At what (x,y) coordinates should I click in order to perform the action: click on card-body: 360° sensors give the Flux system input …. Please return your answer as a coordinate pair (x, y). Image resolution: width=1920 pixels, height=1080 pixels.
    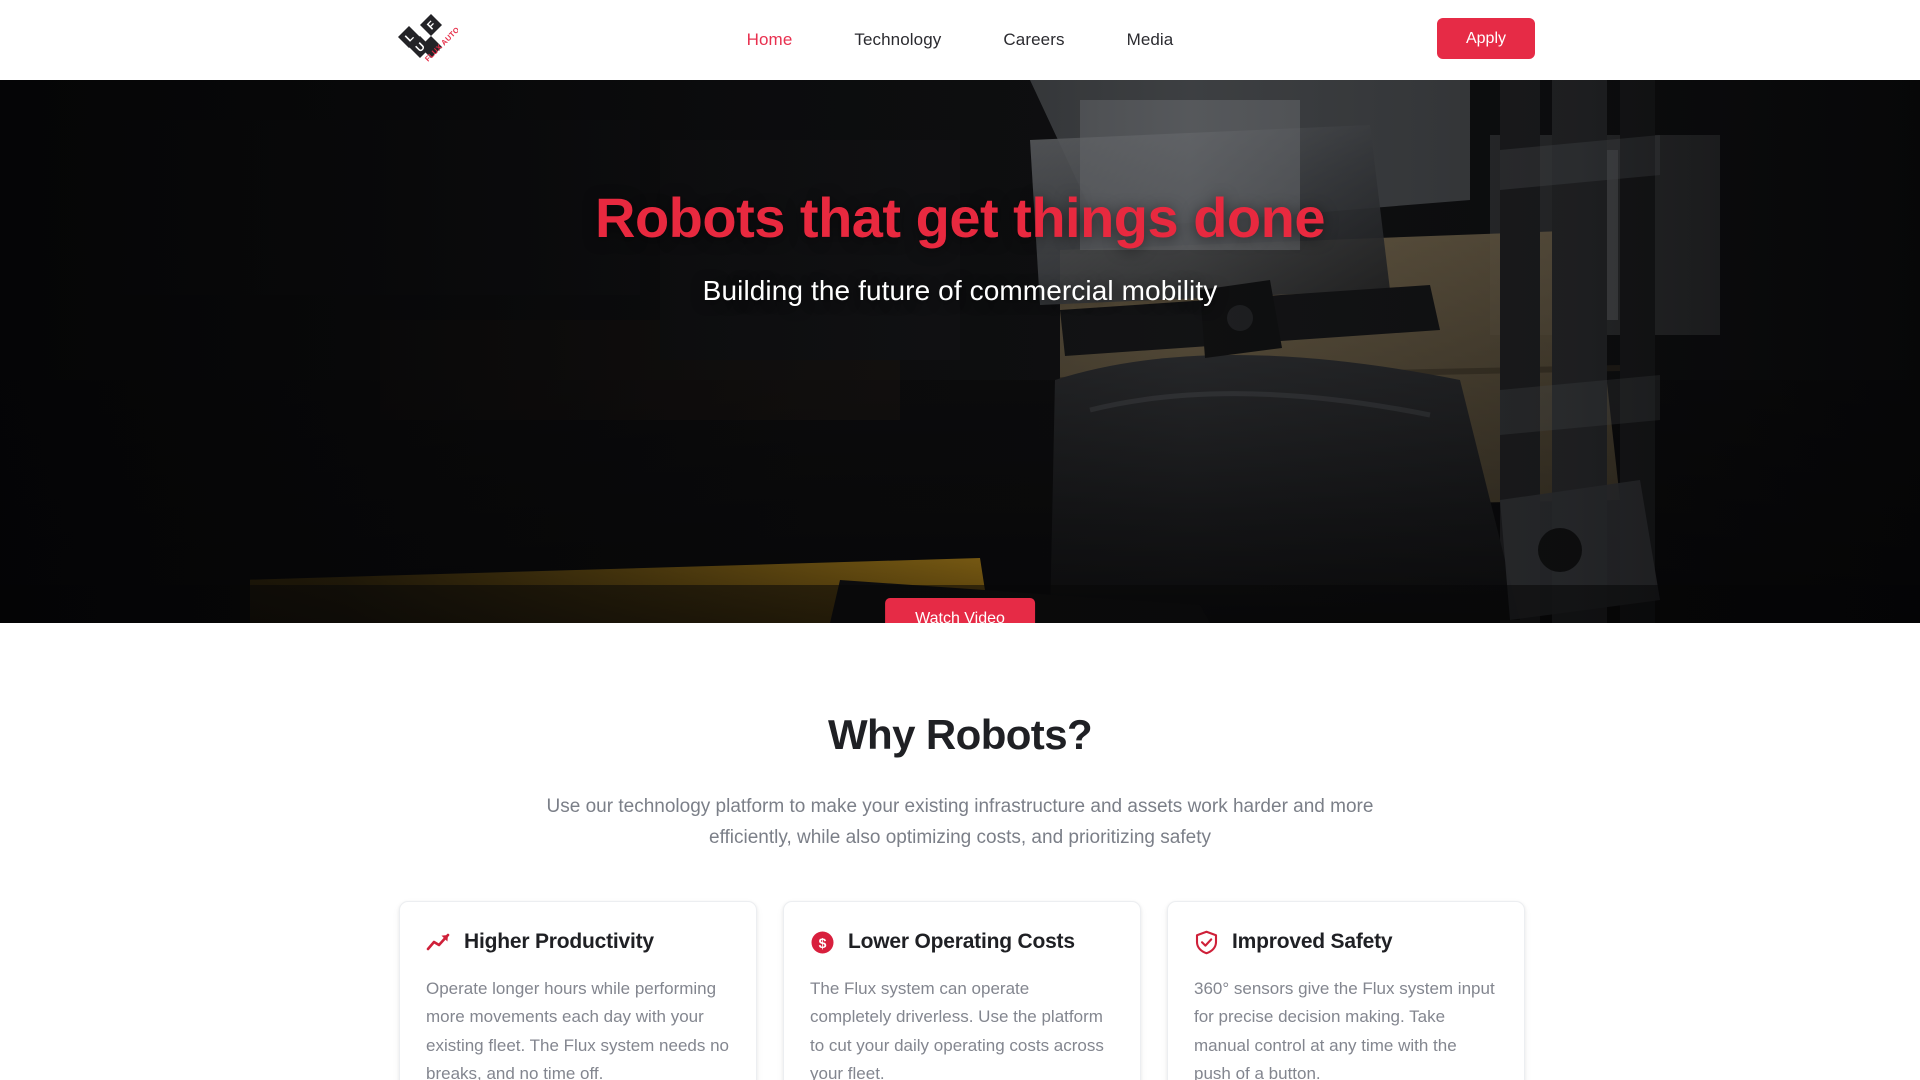
    Looking at the image, I should click on (1344, 1029).